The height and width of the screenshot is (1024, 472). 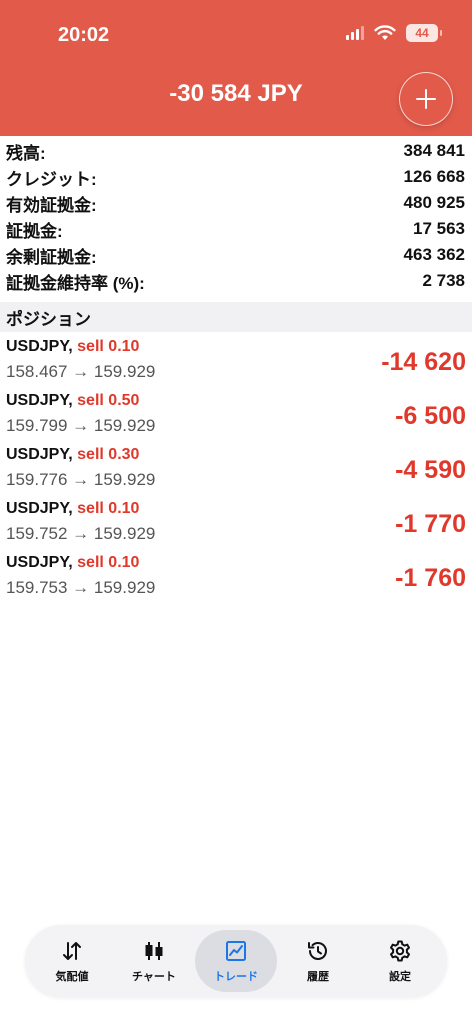 I want to click on summary-row-free-margin: 余剰証拠金: 463 362, so click(x=236, y=255).